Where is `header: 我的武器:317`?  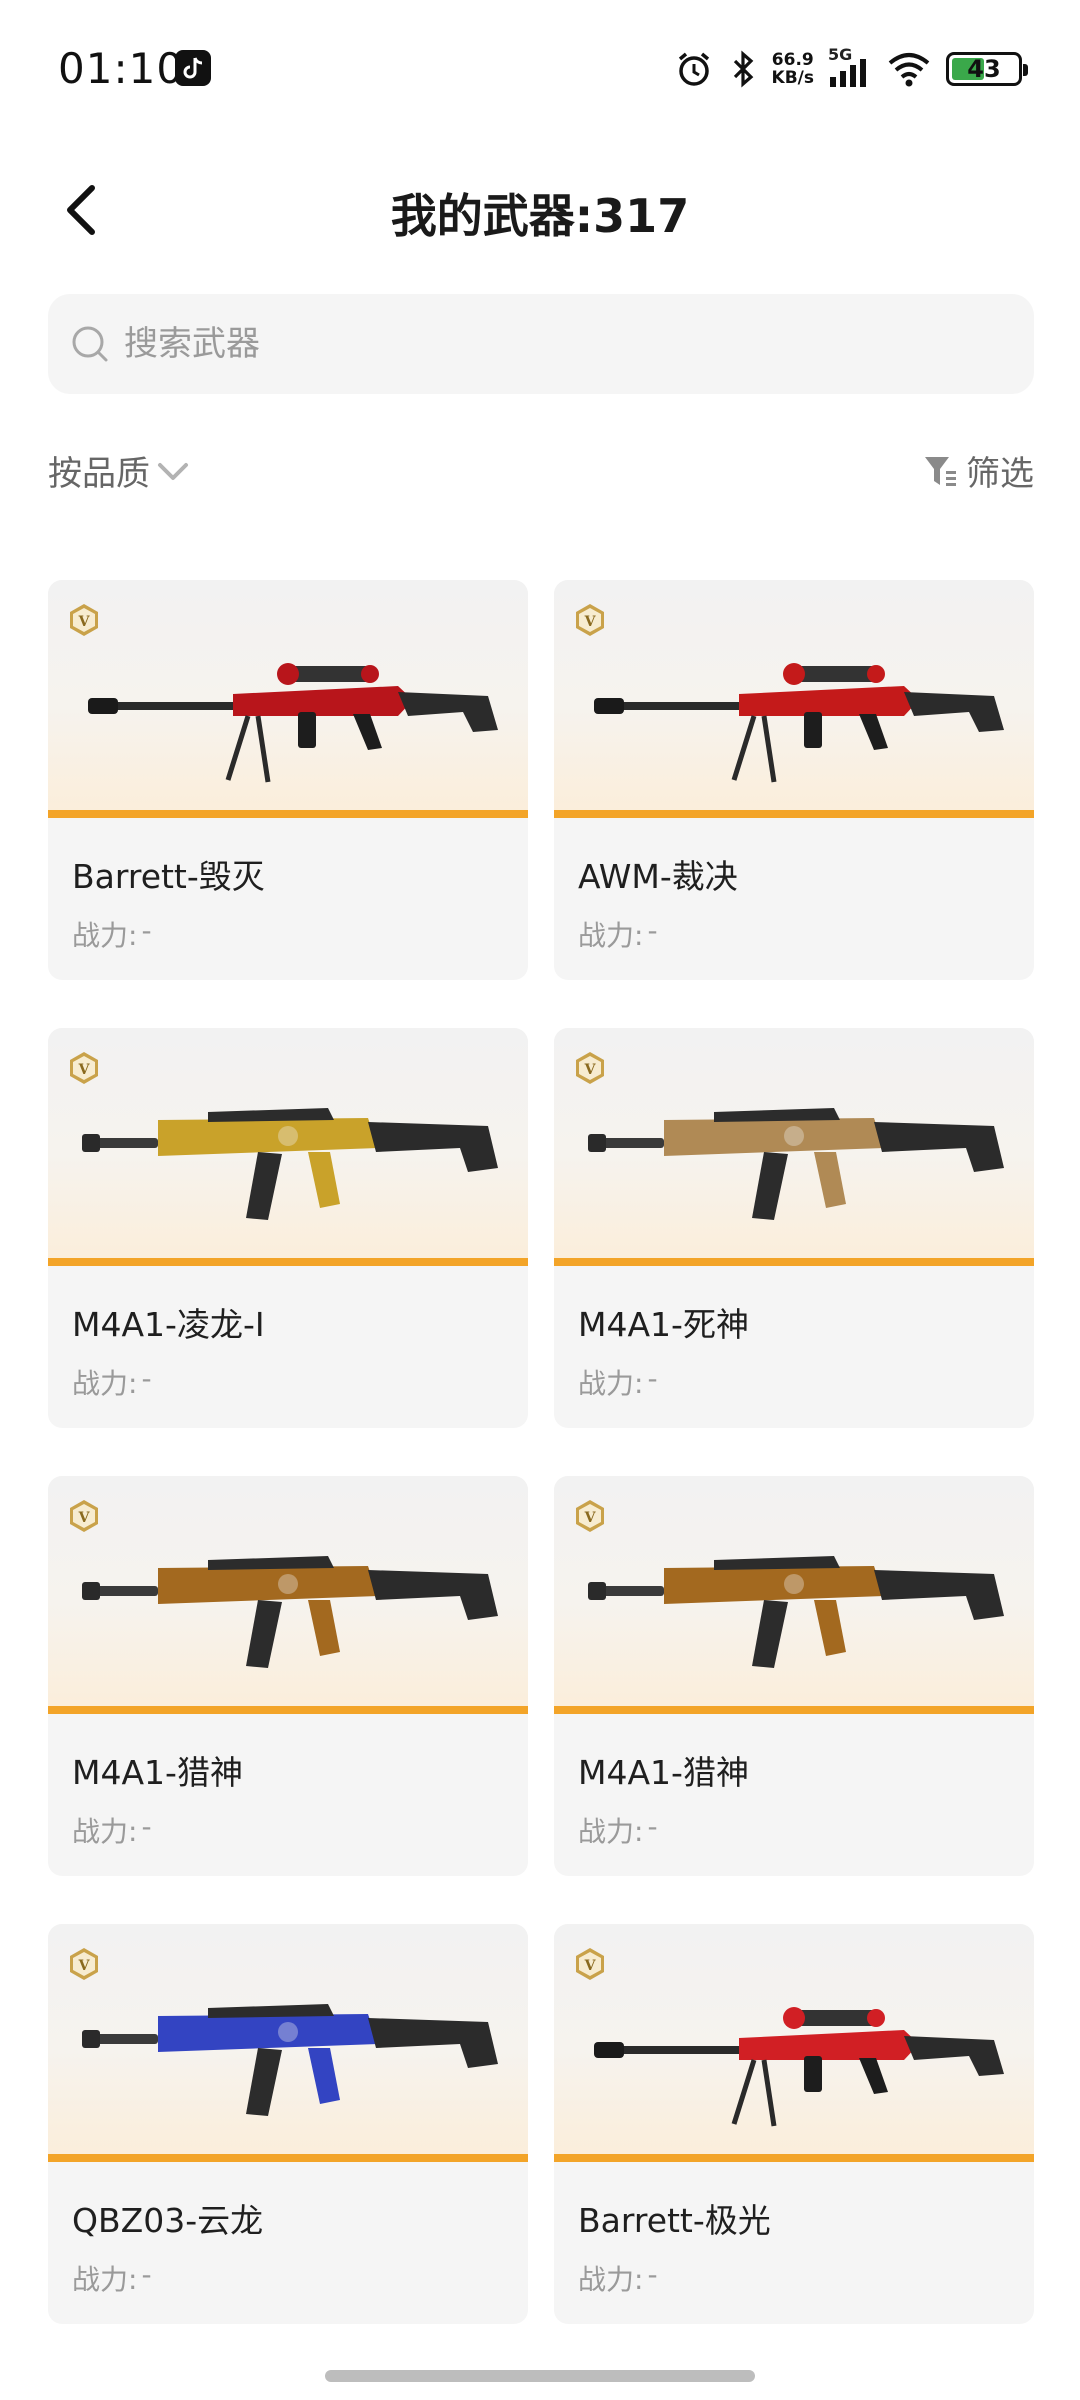
header: 我的武器:317 is located at coordinates (540, 210).